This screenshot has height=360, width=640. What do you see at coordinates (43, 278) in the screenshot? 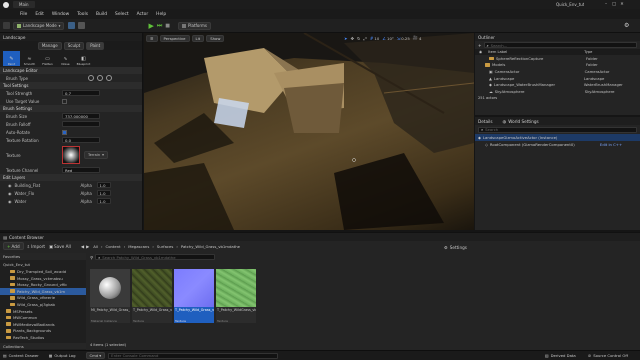
I see `folder-row: Mossy_Grass_vckmabsu` at bounding box center [43, 278].